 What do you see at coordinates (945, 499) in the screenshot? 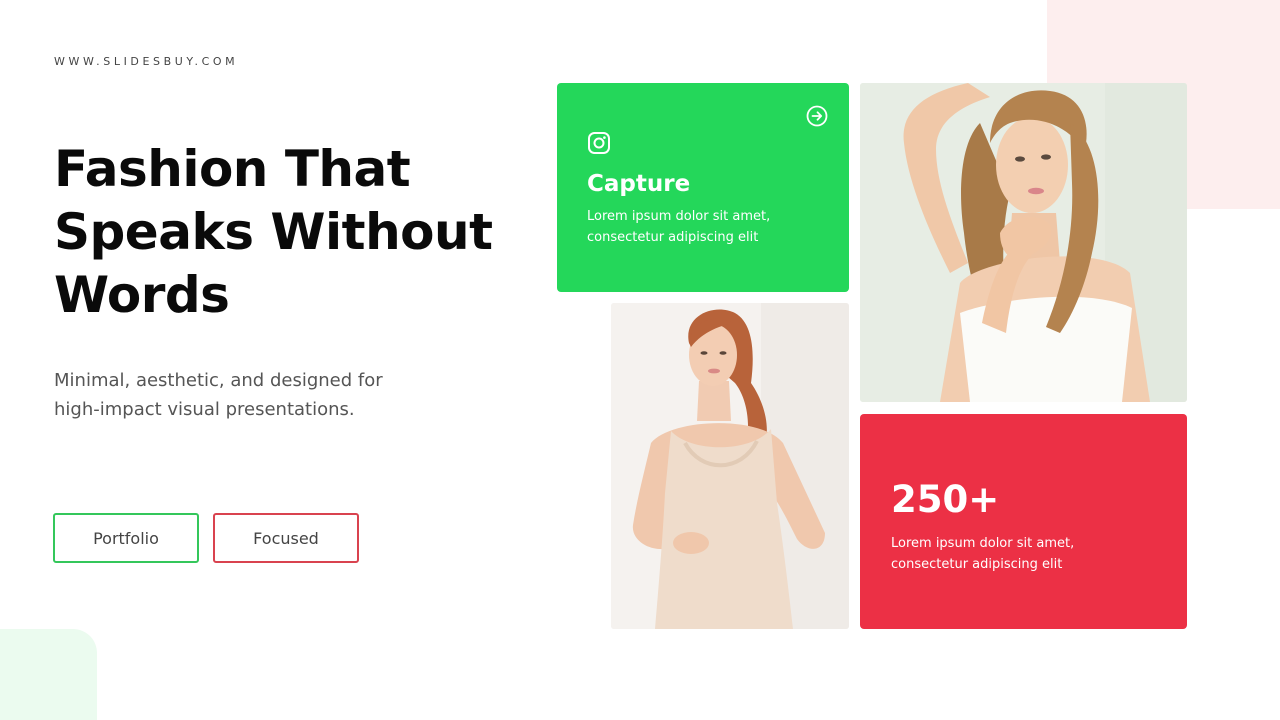
I see `stat-value: 250+` at bounding box center [945, 499].